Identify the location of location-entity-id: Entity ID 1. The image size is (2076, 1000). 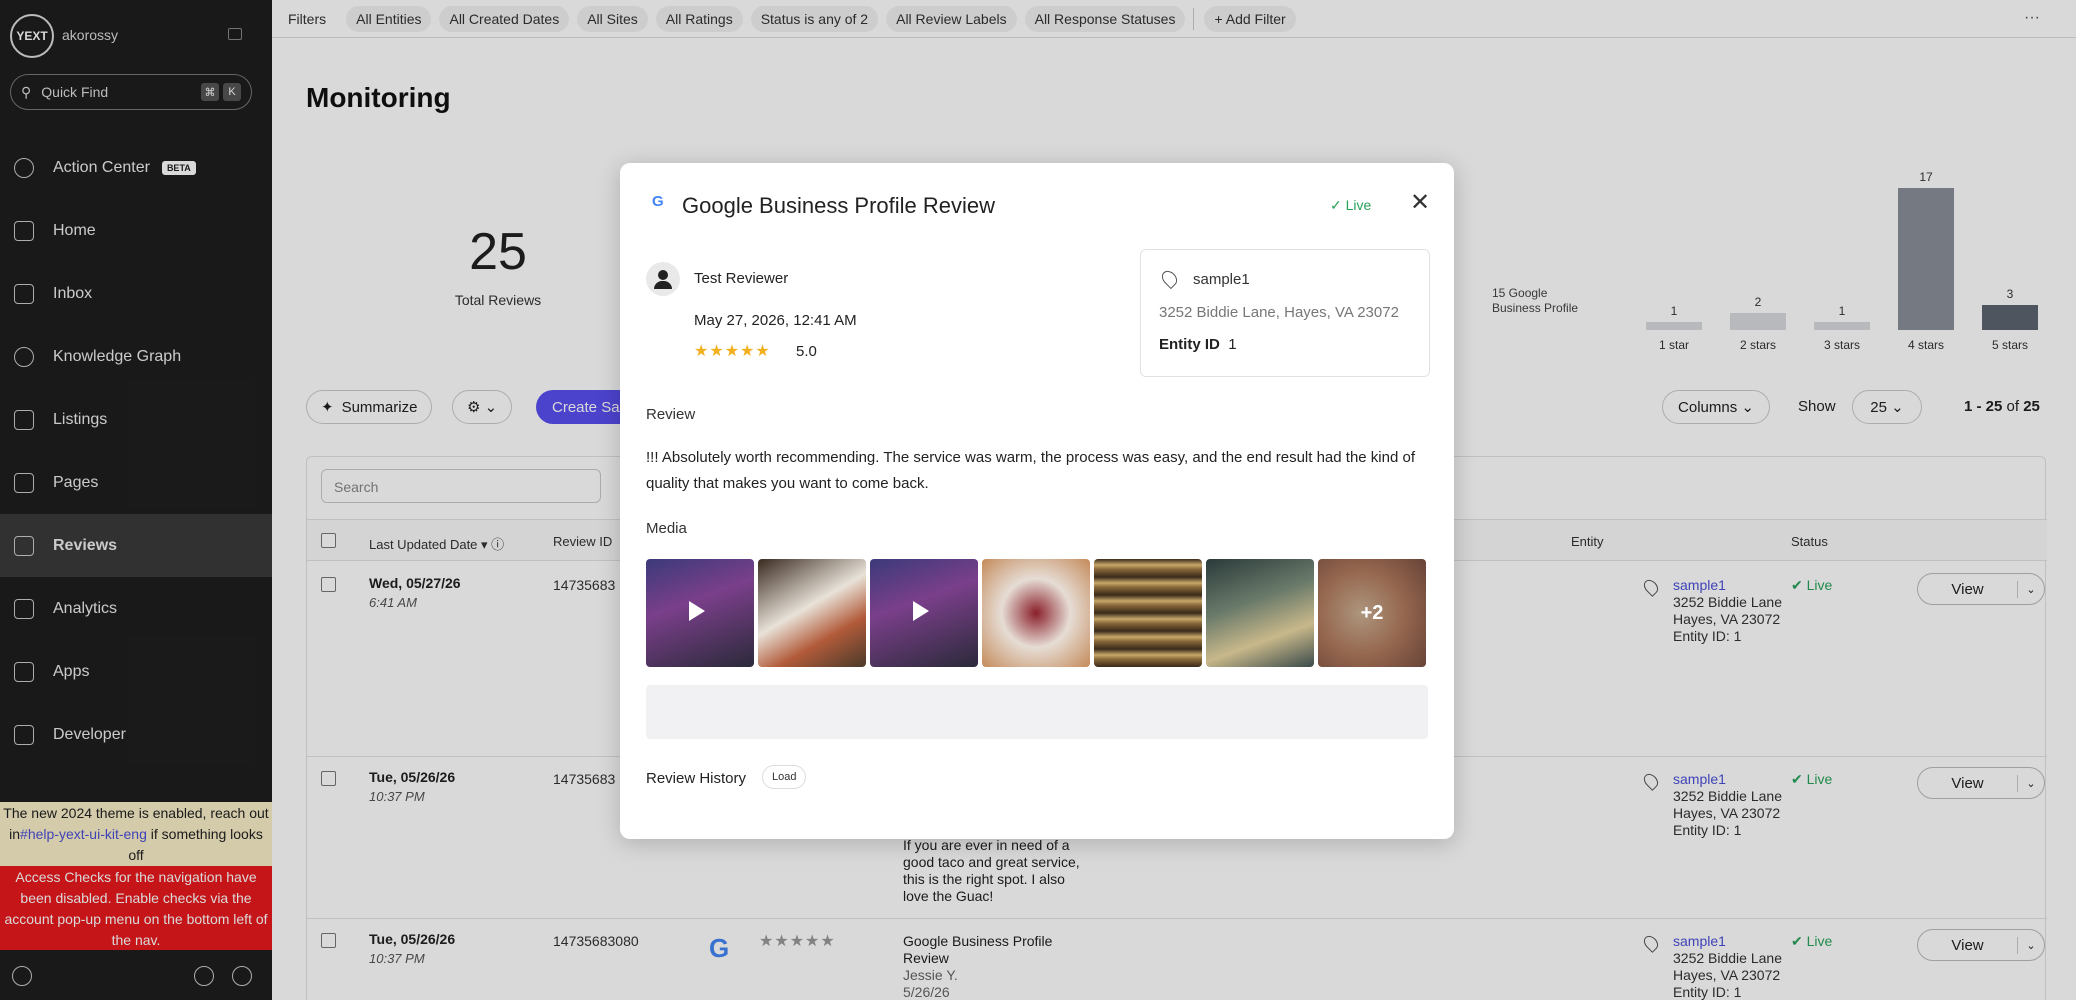
(1198, 344).